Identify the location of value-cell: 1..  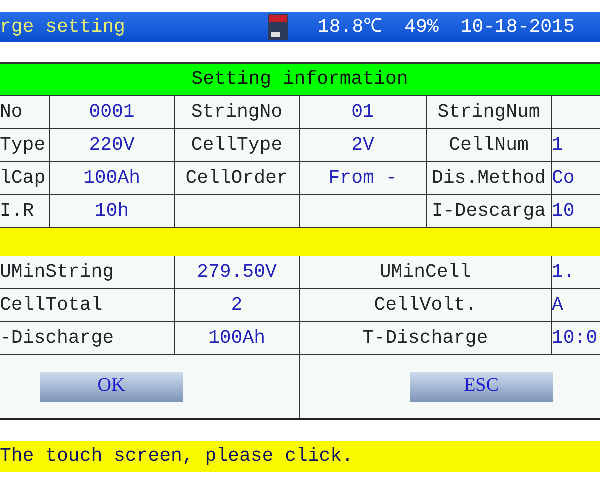
(576, 272).